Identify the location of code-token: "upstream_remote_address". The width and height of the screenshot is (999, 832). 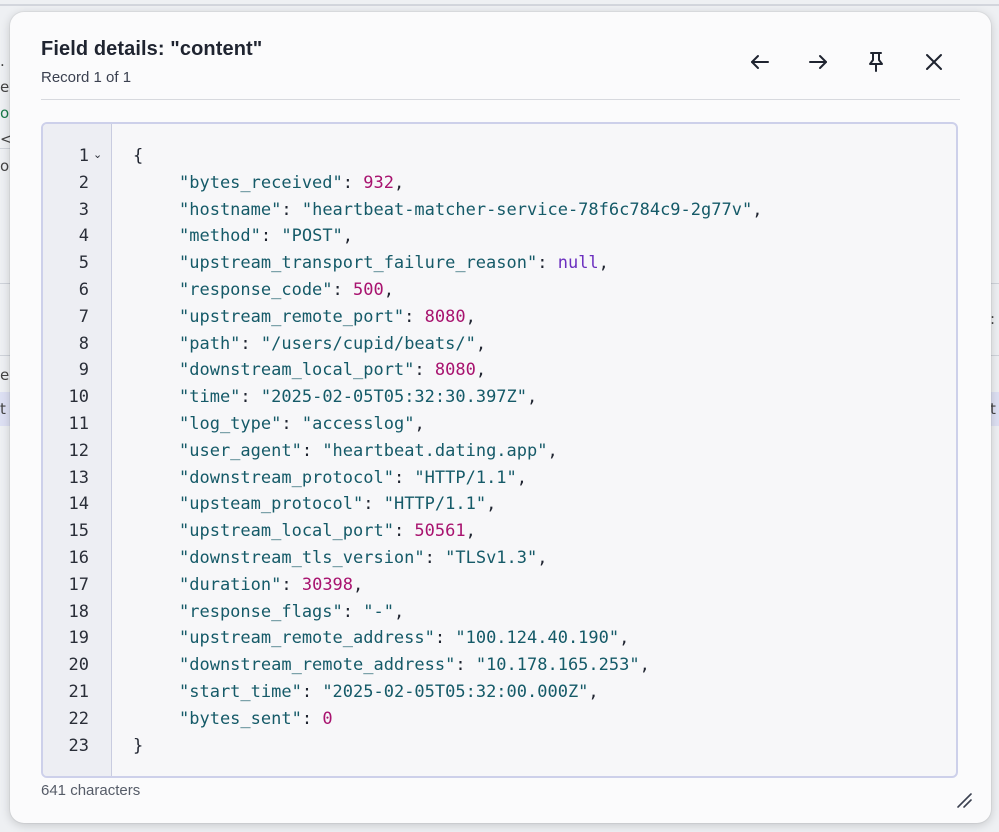
(307, 638).